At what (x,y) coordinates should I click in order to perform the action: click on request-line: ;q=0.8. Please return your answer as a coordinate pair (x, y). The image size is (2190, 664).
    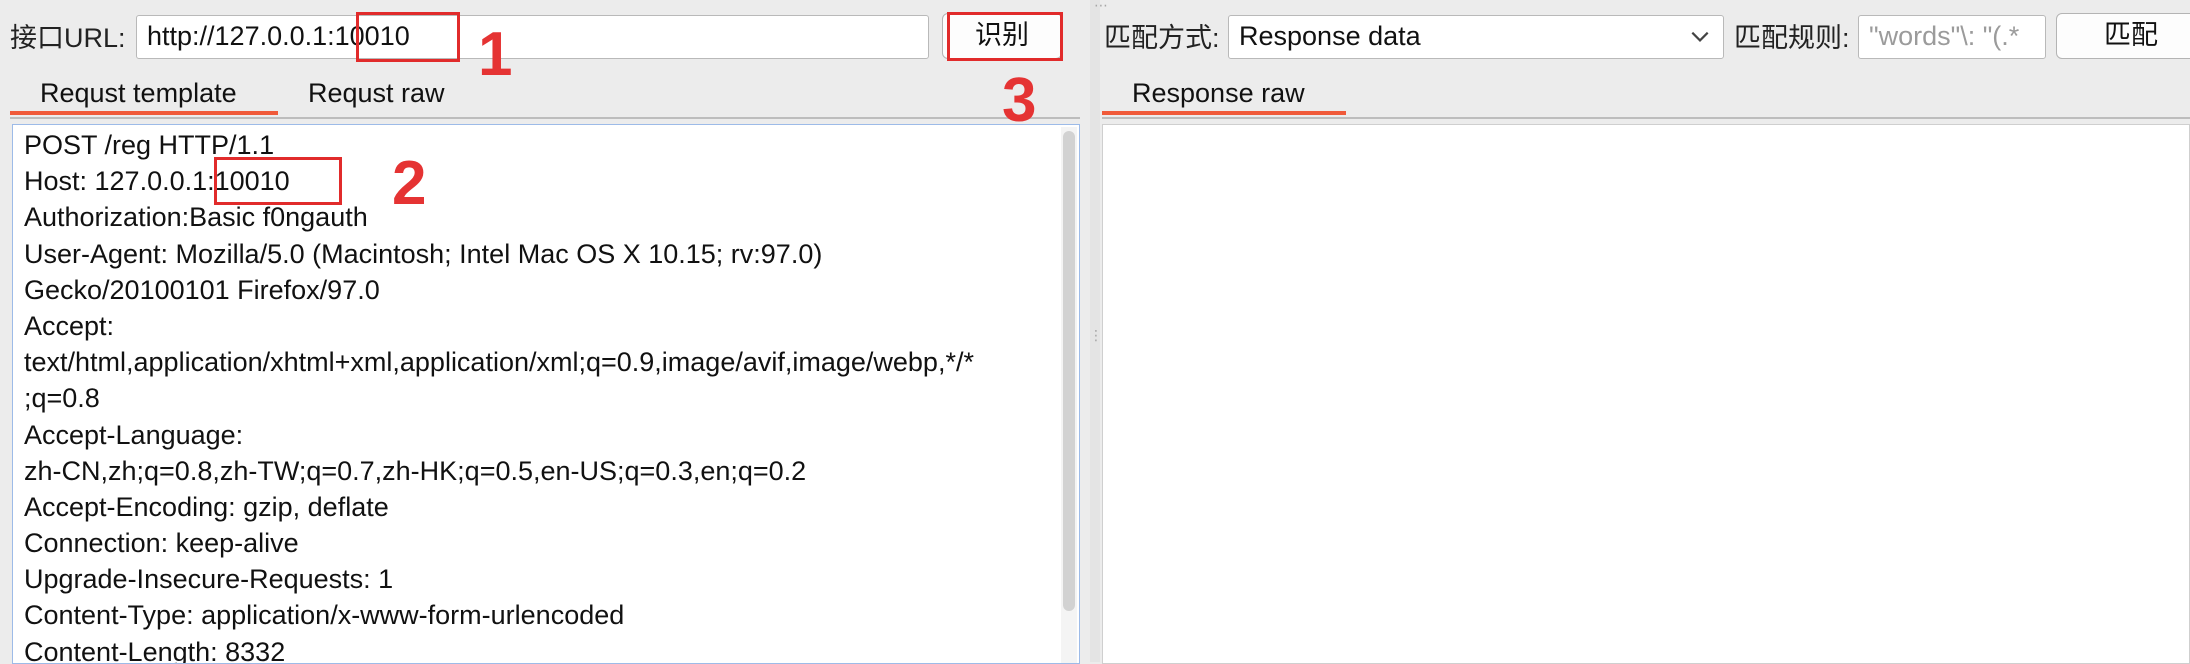
    Looking at the image, I should click on (62, 398).